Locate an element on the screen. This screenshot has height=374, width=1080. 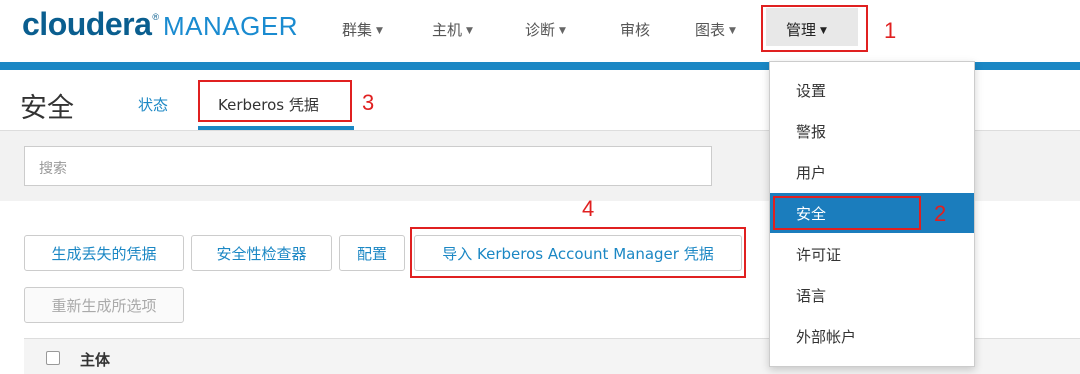
nav-clusters: 群集 ▼ is located at coordinates (362, 29).